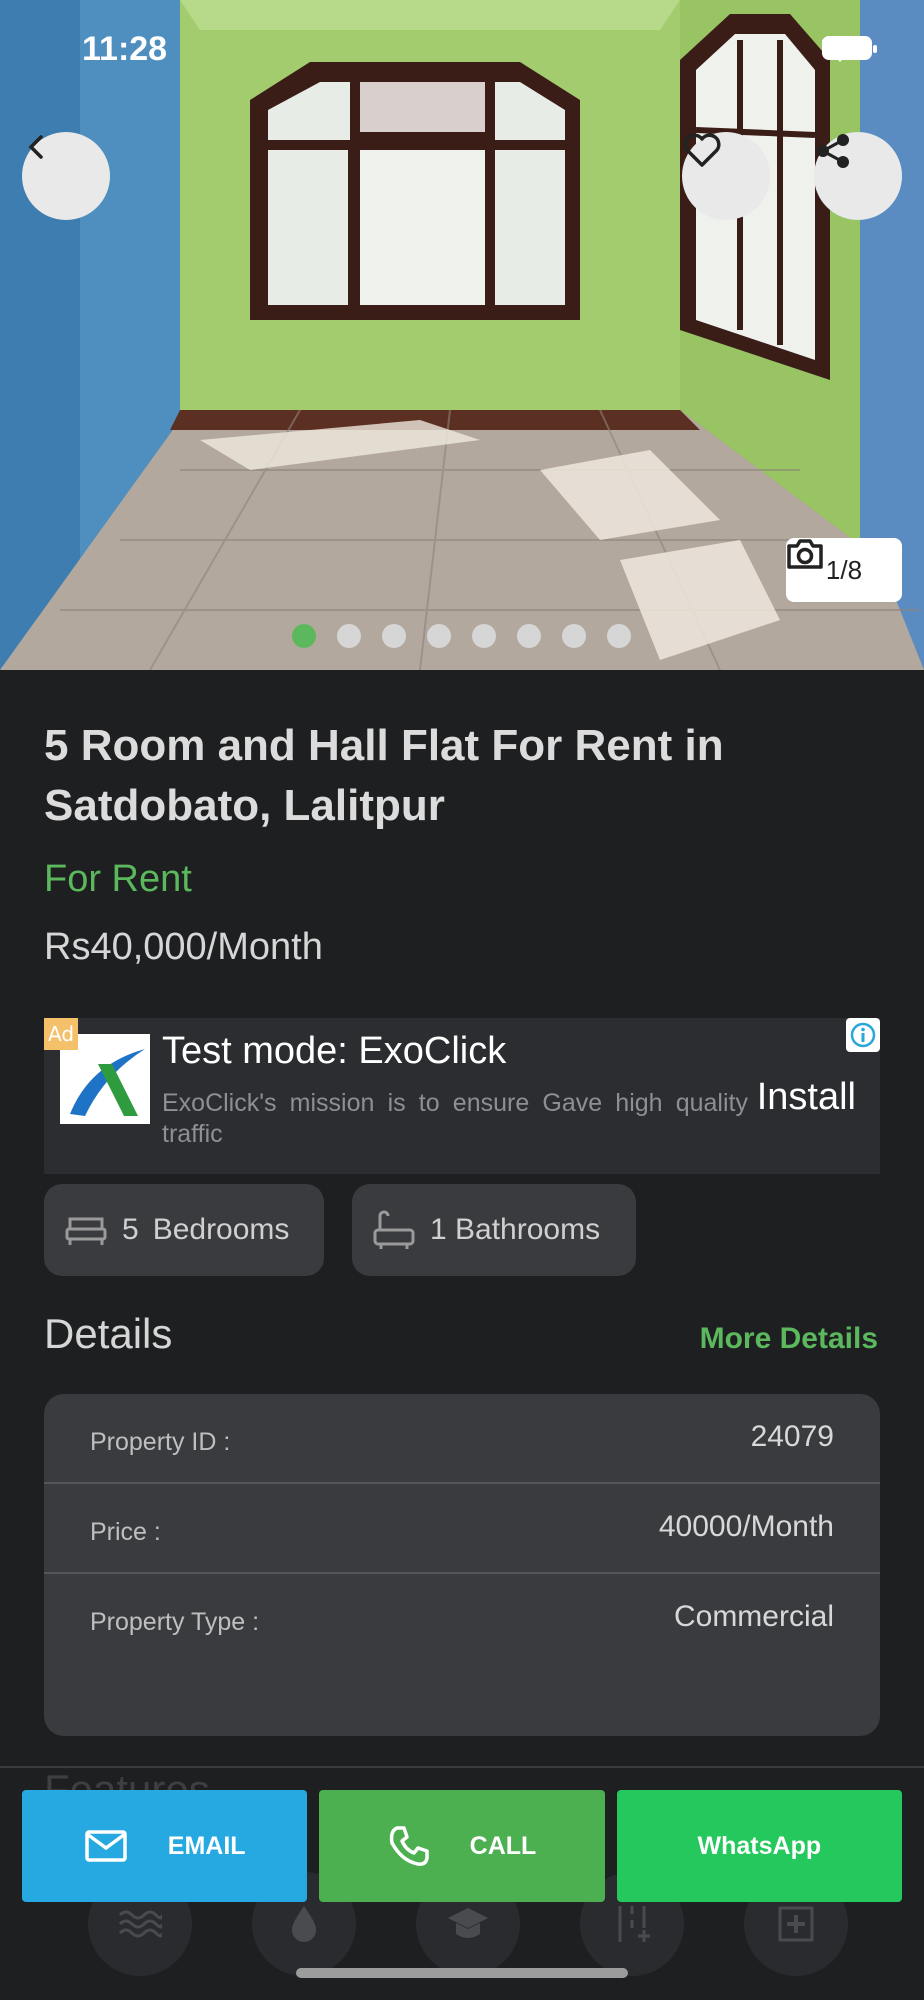 The image size is (924, 2000). I want to click on detail-row-property-id: Property ID : 24079, so click(462, 1439).